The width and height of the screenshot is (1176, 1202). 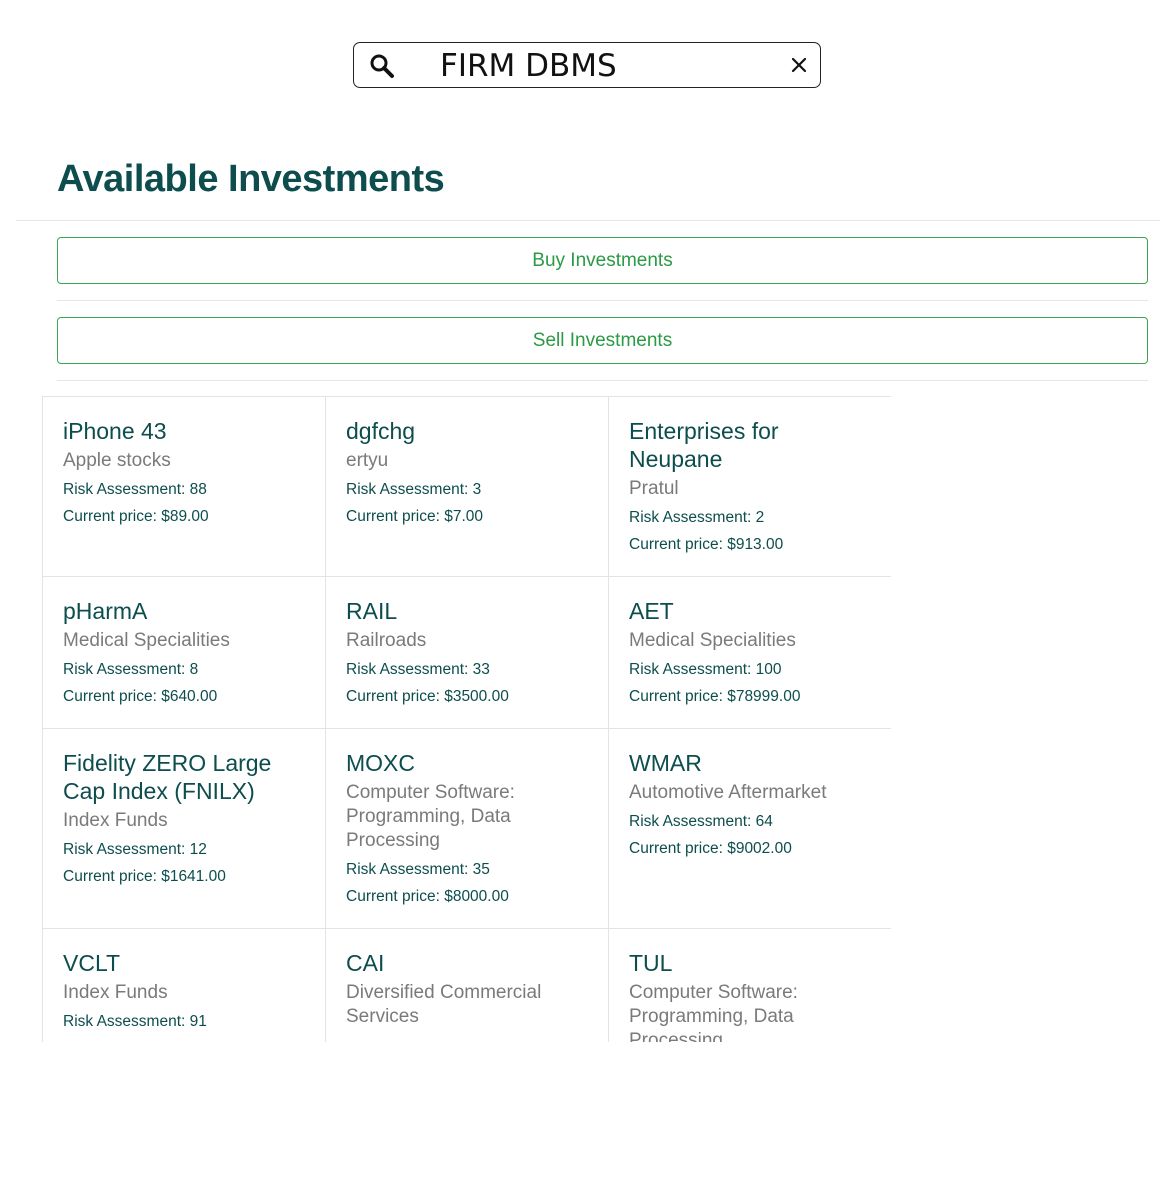 What do you see at coordinates (92, 963) in the screenshot?
I see `investment-name: VCLT` at bounding box center [92, 963].